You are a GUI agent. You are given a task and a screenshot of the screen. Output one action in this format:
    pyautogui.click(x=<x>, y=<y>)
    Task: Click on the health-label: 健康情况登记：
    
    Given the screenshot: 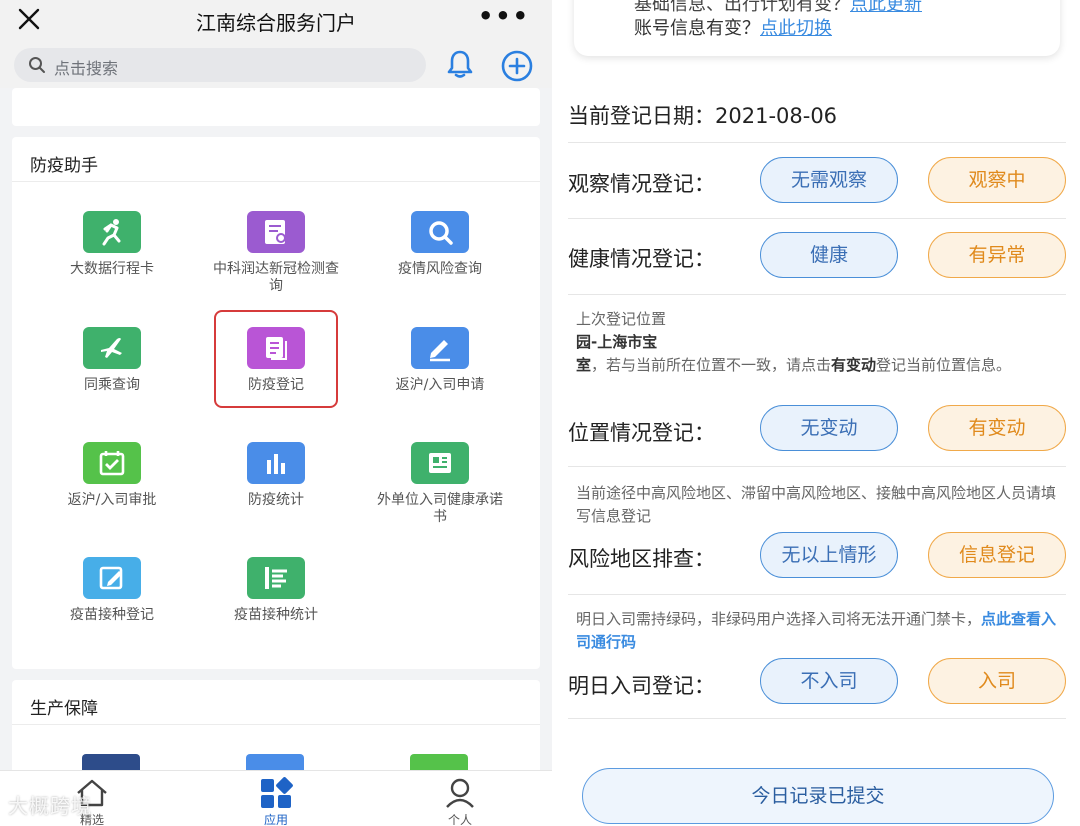 What is the action you would take?
    pyautogui.click(x=641, y=259)
    